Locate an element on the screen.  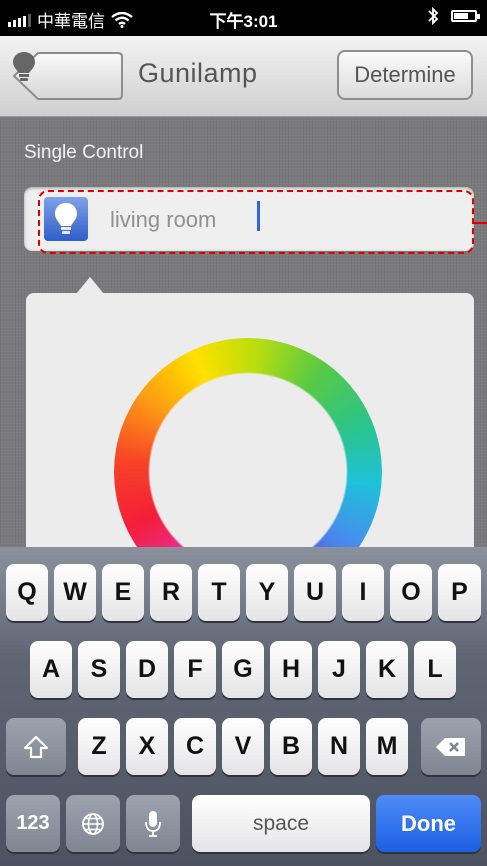
status-bar: 中華電信 下午3:01 is located at coordinates (243, 18).